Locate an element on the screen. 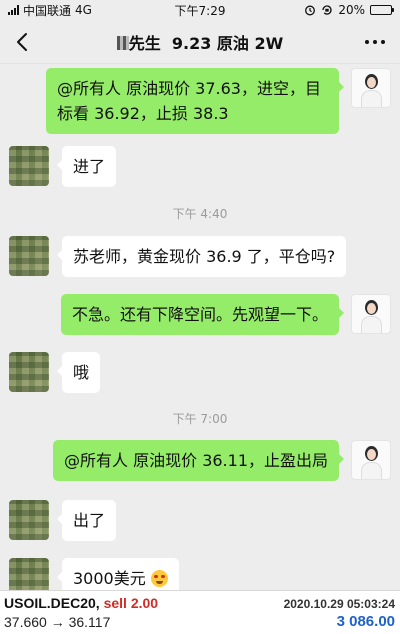 The width and height of the screenshot is (400, 634). message-text: 不急。还有下降空间。先观望一下。 is located at coordinates (199, 314).